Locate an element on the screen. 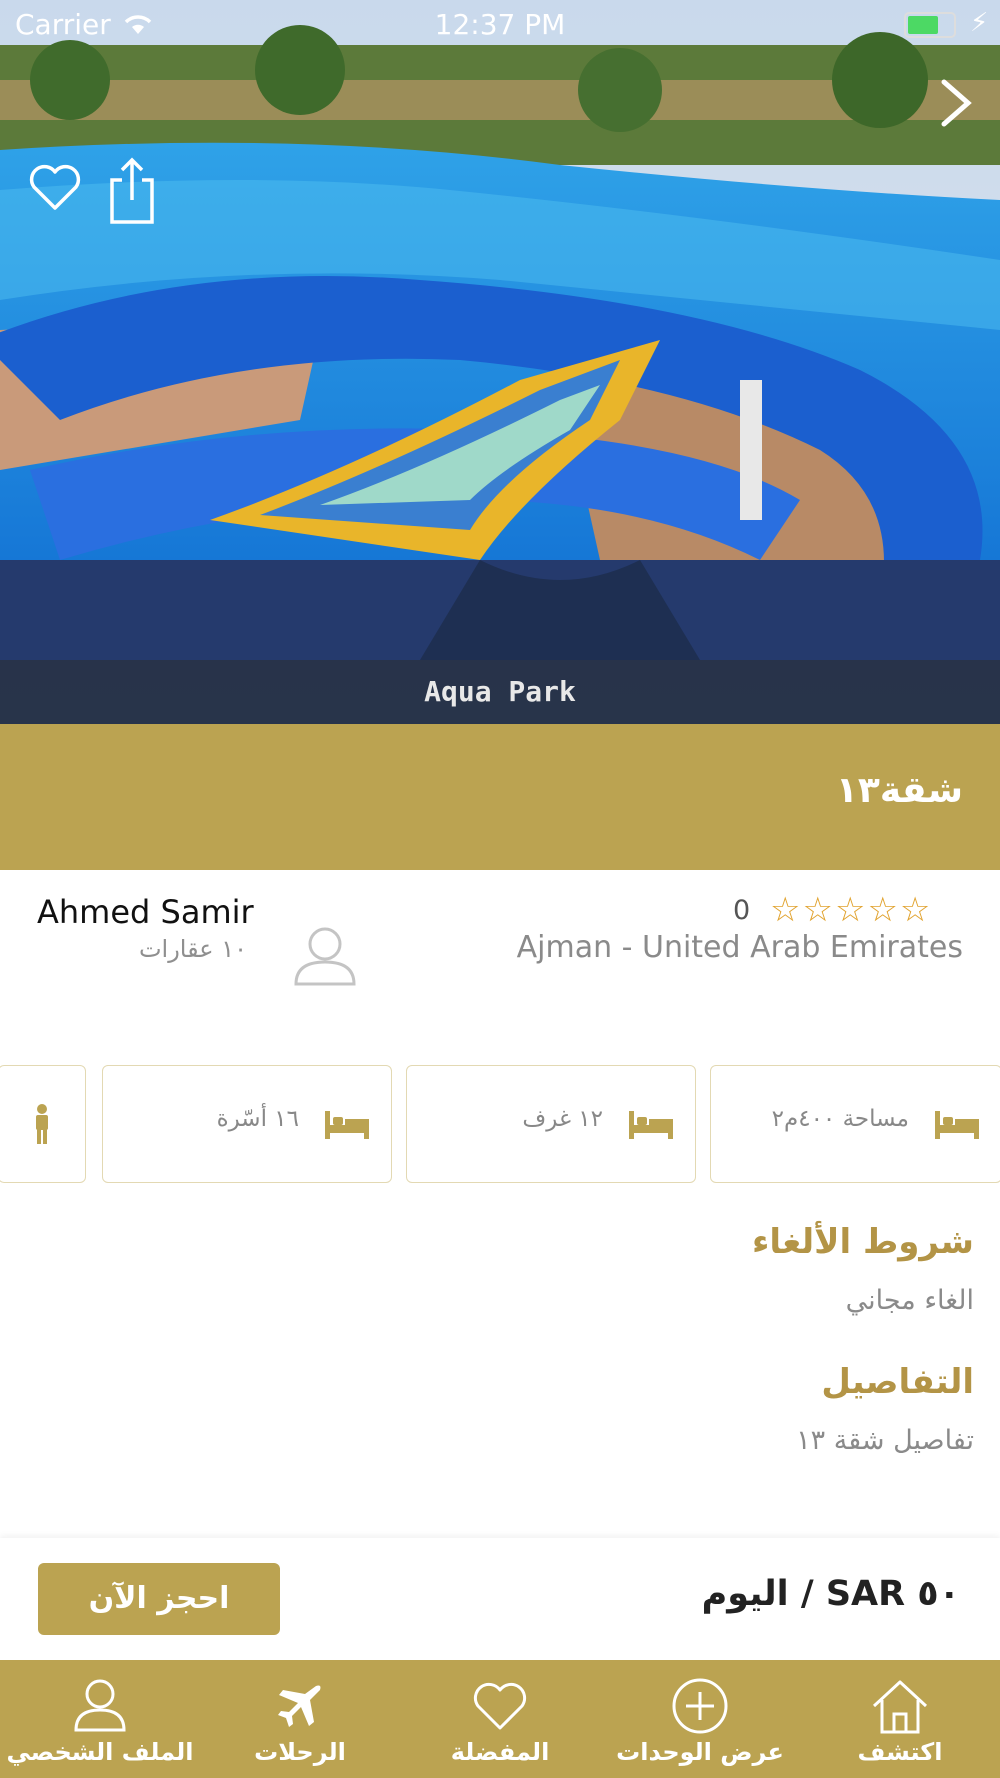 The width and height of the screenshot is (1000, 1778). feature-card-beds: ١٦ أسّرة is located at coordinates (247, 1124).